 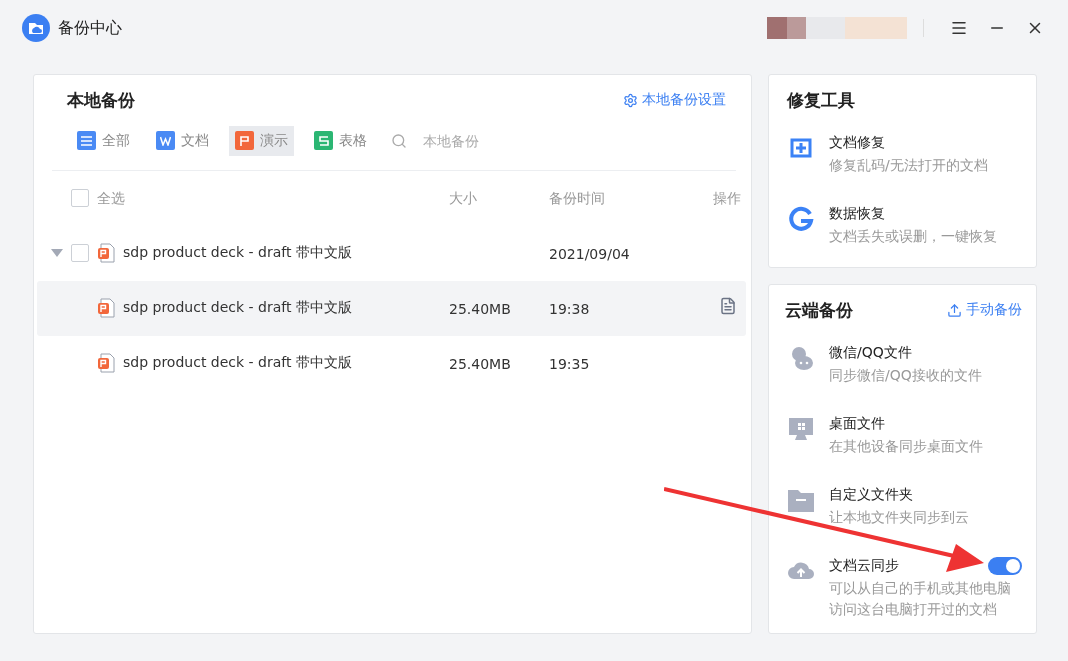 I want to click on settings-link: 本地备份设置, so click(x=674, y=100).